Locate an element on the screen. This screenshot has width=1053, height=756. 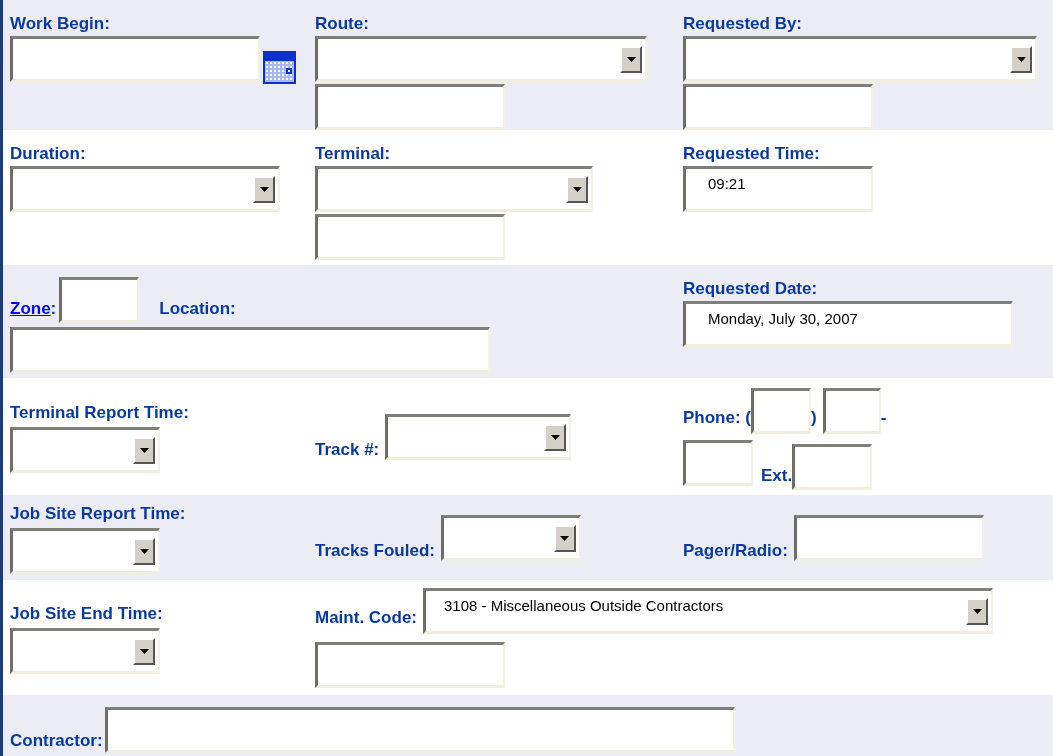
field-label: Ext. is located at coordinates (777, 475).